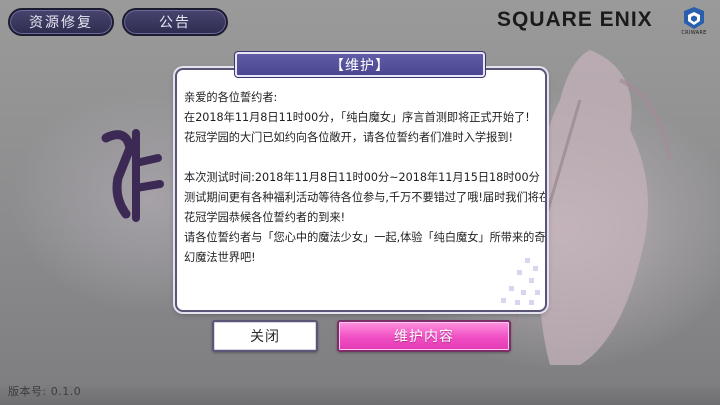 This screenshot has height=405, width=720. What do you see at coordinates (424, 336) in the screenshot?
I see `maintenance-content-button: 维护内容` at bounding box center [424, 336].